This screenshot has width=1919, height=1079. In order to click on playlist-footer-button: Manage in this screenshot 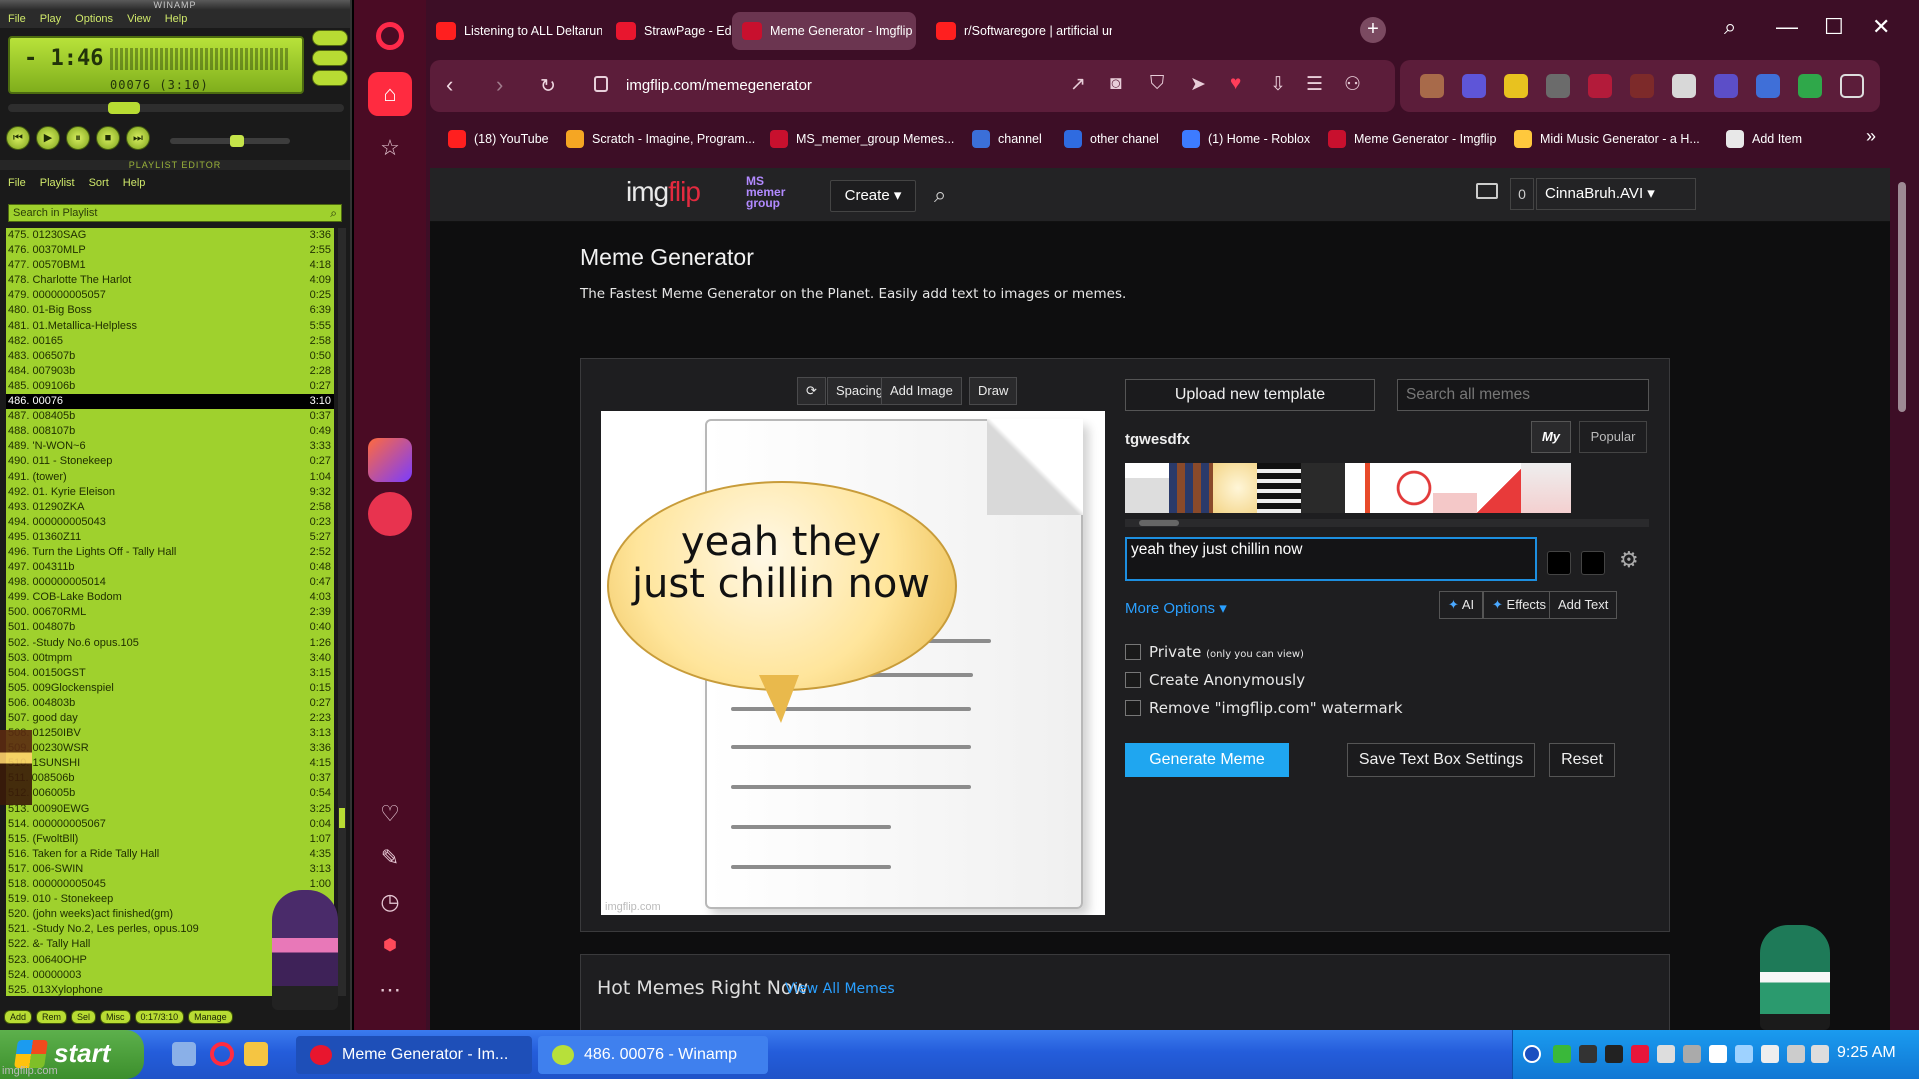, I will do `click(210, 1017)`.